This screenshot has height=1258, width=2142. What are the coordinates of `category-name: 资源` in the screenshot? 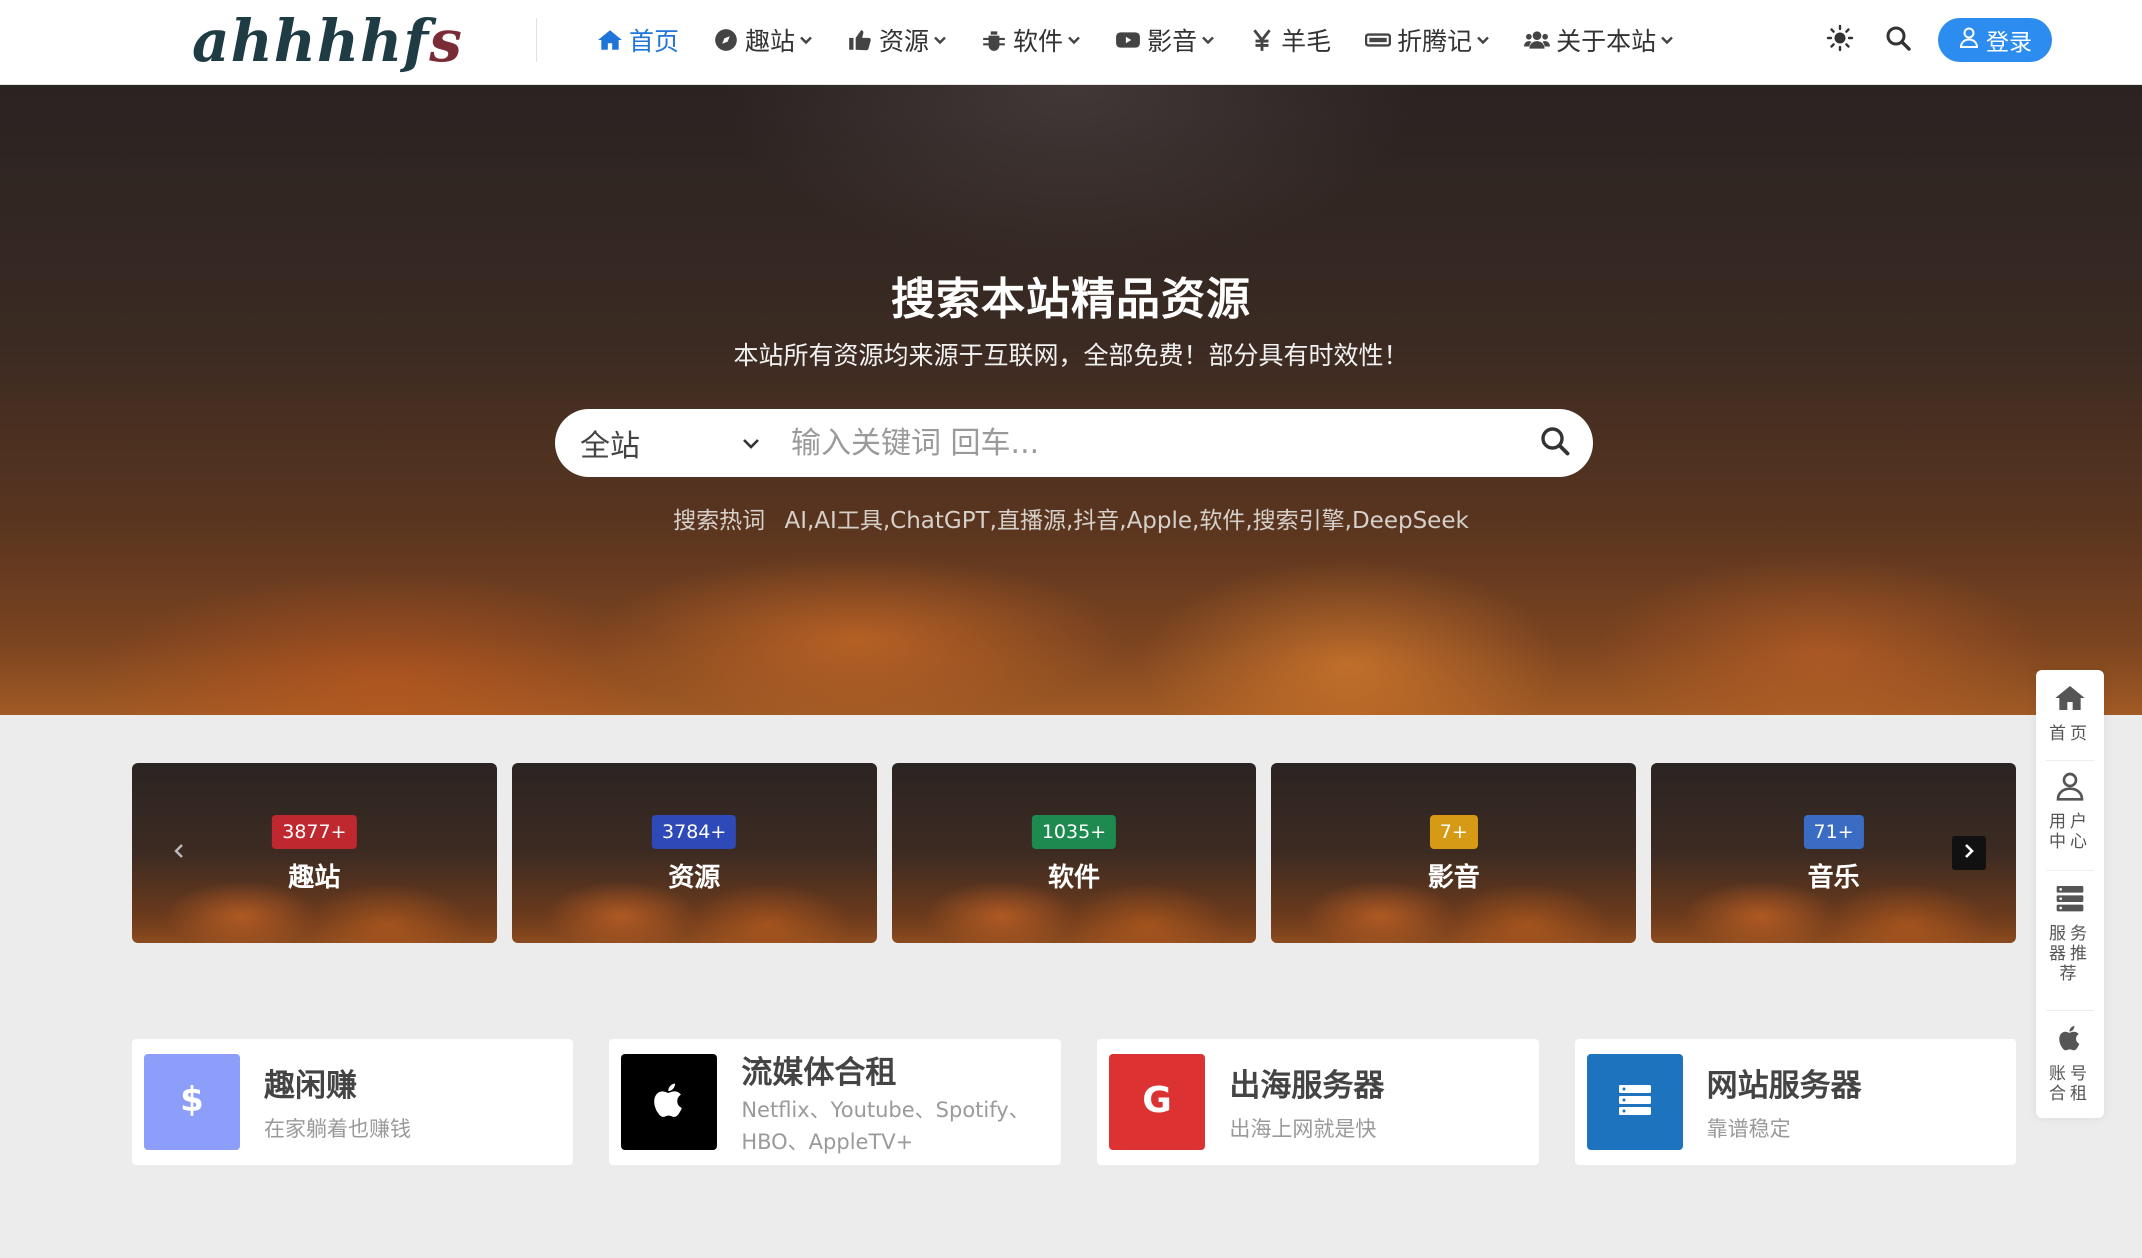 It's located at (694, 878).